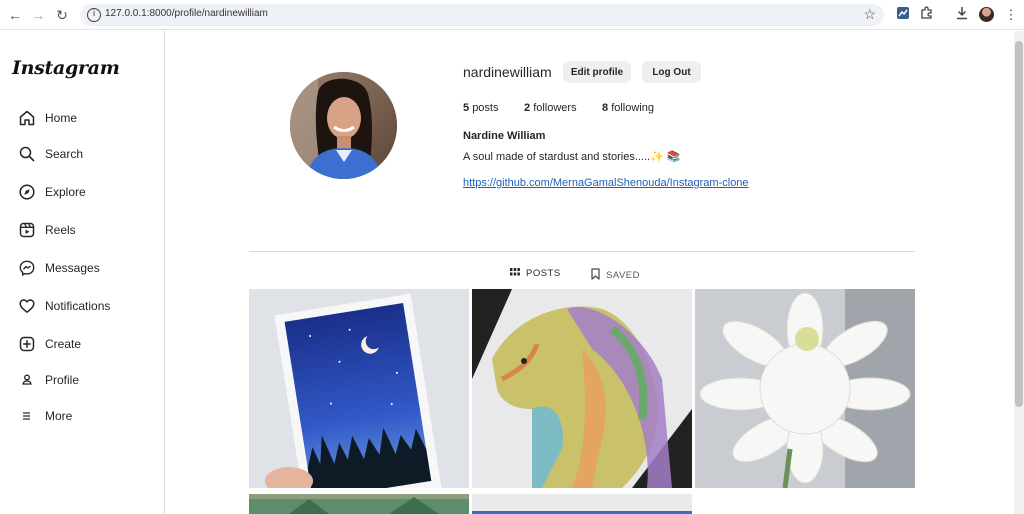 This screenshot has width=1024, height=514. I want to click on sidebar-item-label: Messages, so click(72, 268).